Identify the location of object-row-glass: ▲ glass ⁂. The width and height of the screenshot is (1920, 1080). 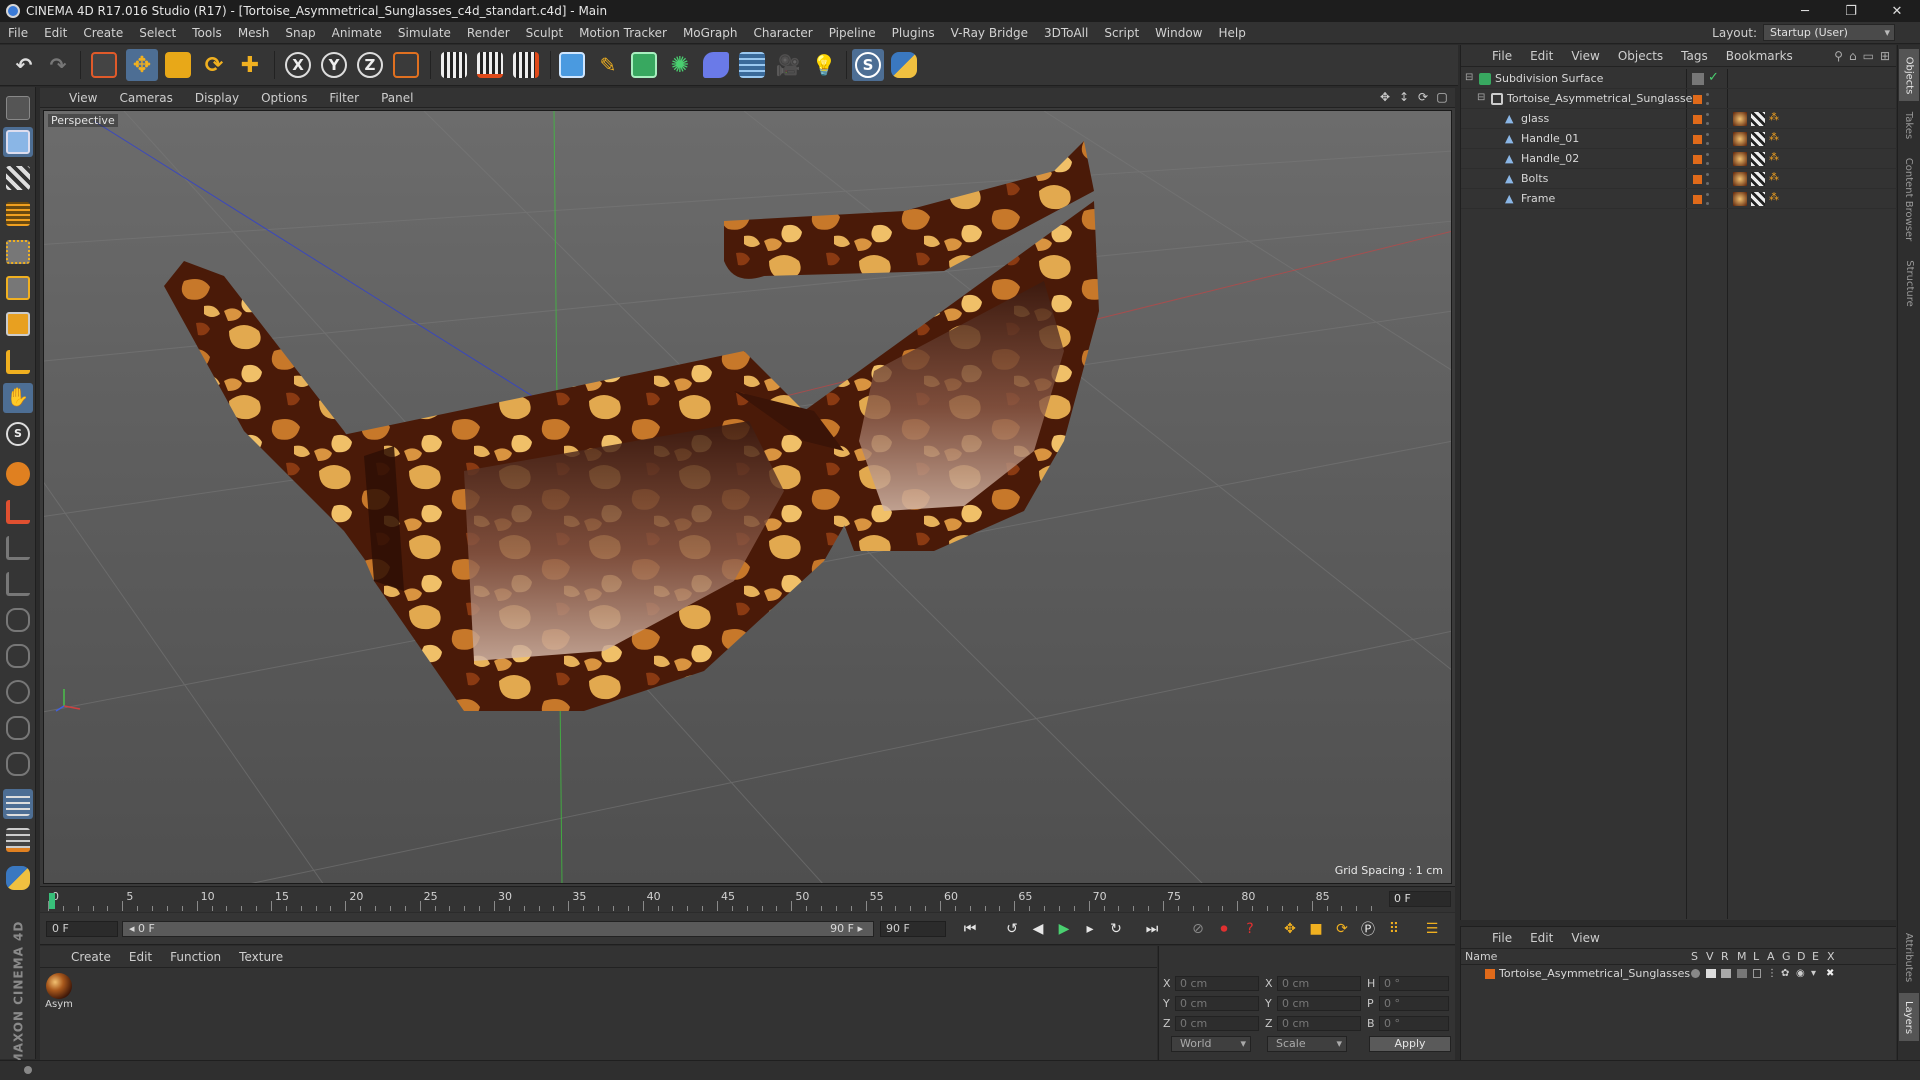
(1679, 119).